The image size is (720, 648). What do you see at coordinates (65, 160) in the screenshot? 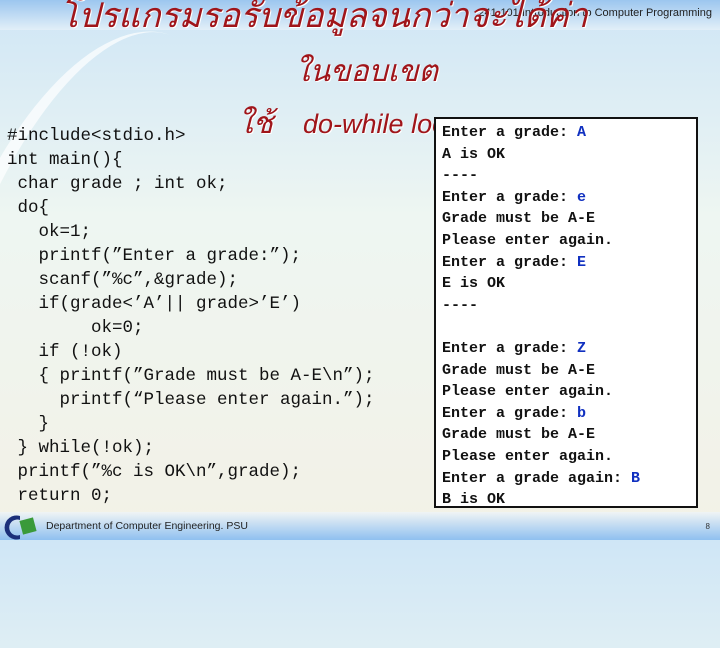
I see `code-line: int main(){` at bounding box center [65, 160].